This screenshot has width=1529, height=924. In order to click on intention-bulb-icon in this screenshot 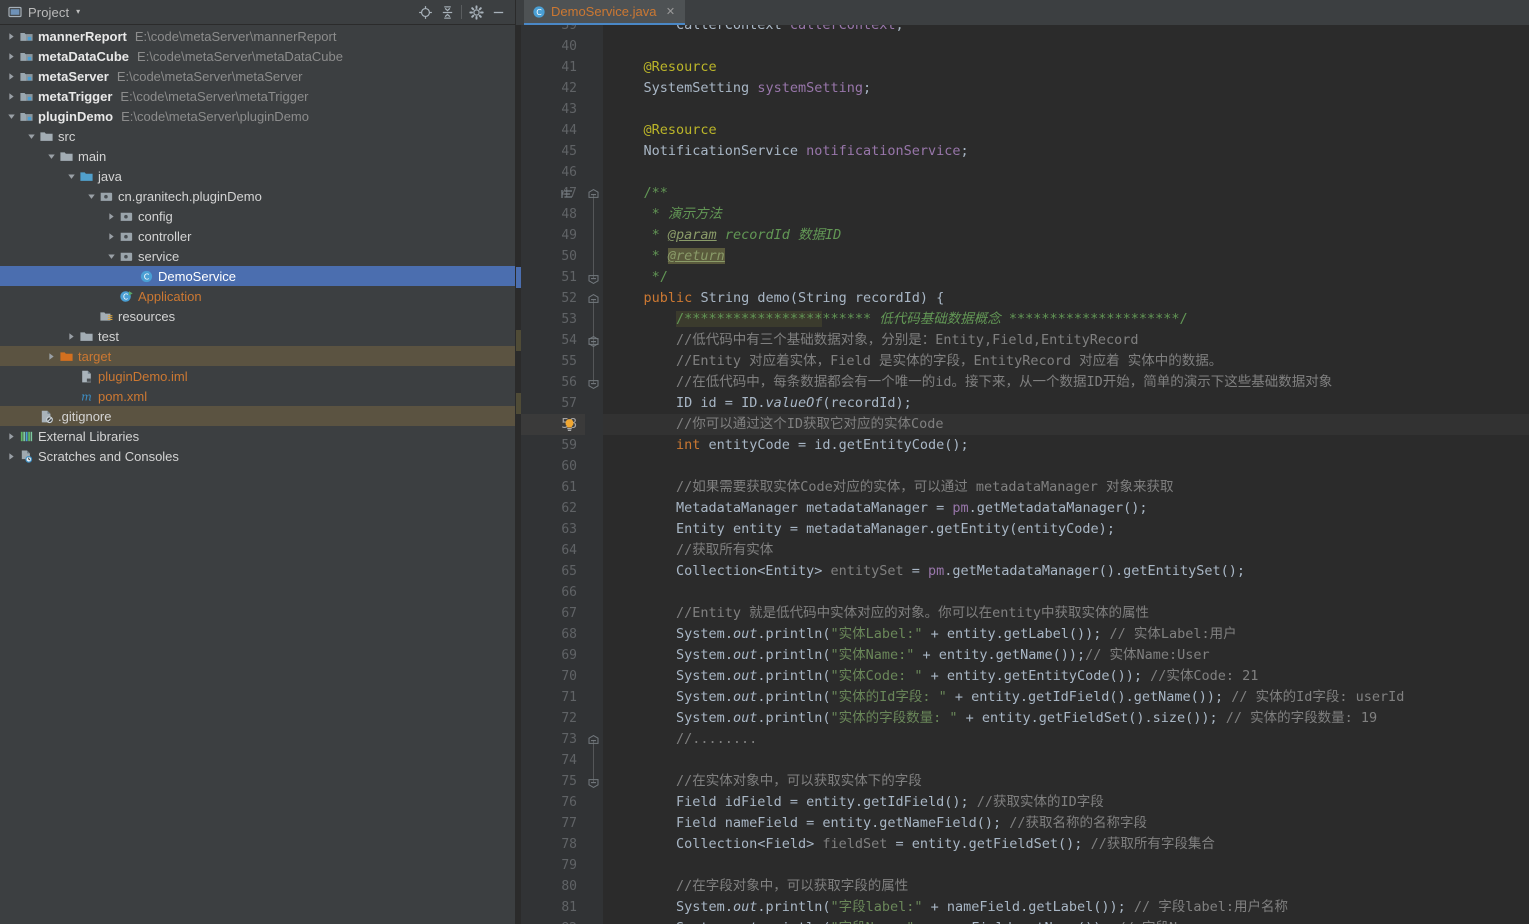, I will do `click(569, 424)`.